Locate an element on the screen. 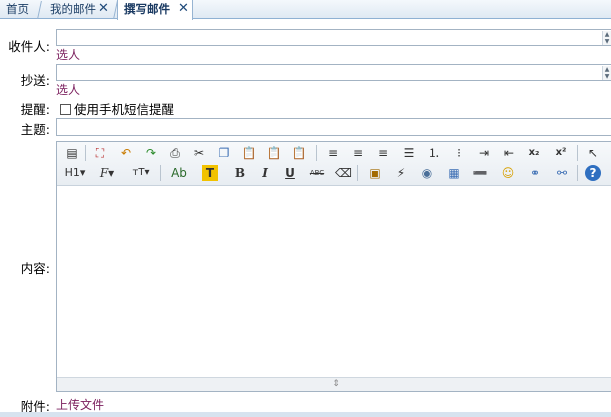 The image size is (611, 417). tab-my-mail: 我的邮件 ✕ is located at coordinates (81, 9).